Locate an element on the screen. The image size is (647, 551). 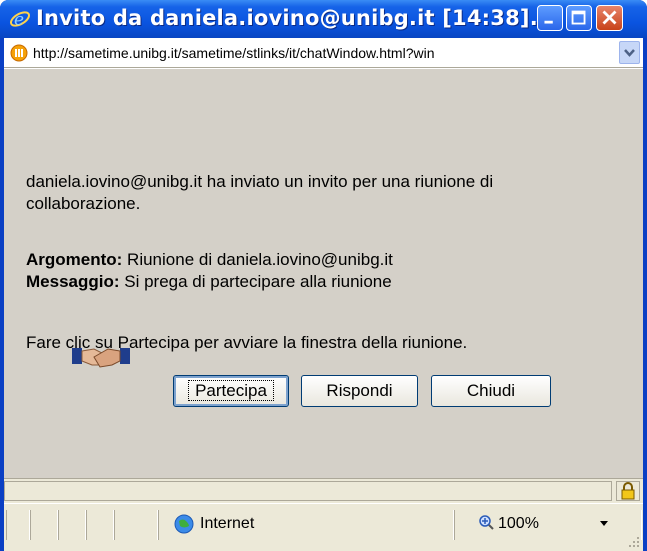
invite-intro-line2: collaborazione. is located at coordinates (83, 203).